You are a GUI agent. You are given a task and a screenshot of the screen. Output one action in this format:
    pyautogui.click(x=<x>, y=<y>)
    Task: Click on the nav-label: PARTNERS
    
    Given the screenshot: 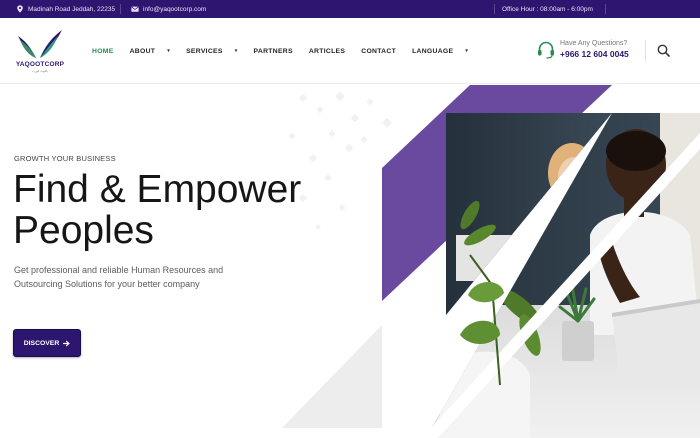 What is the action you would take?
    pyautogui.click(x=273, y=51)
    